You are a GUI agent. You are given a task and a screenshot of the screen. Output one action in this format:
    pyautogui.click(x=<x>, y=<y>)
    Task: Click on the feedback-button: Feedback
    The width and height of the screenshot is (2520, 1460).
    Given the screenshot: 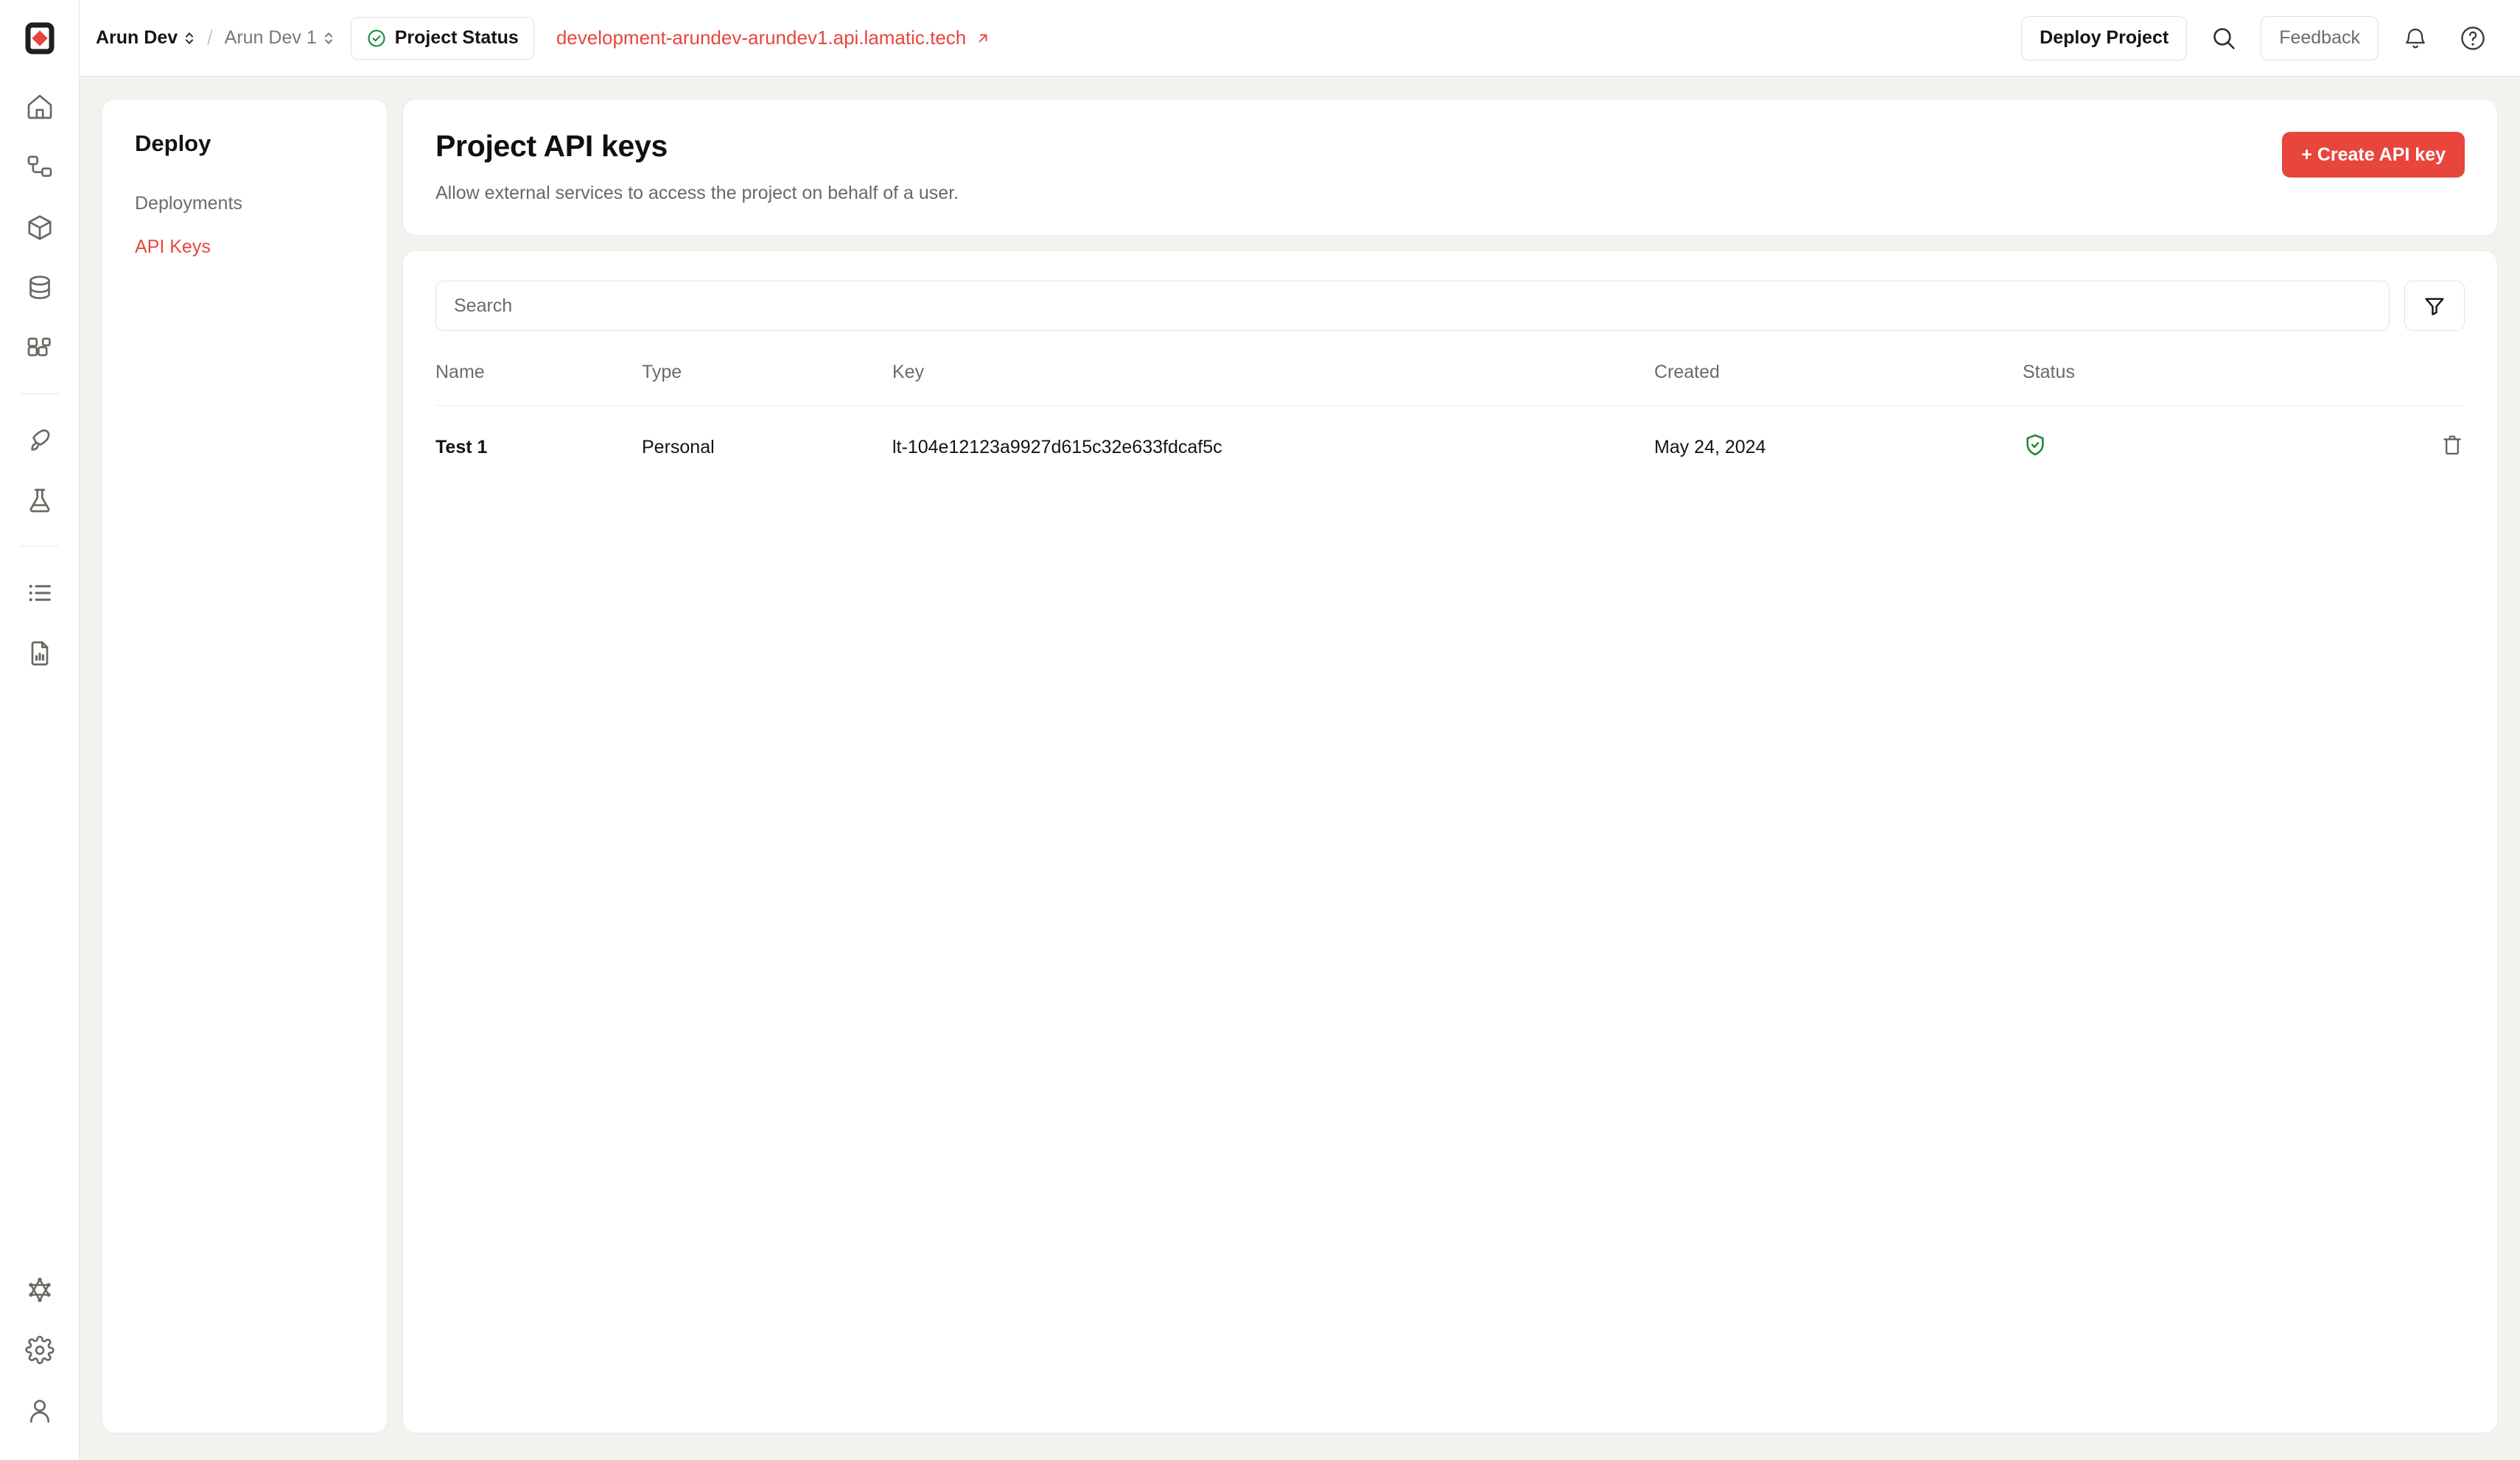 What is the action you would take?
    pyautogui.click(x=2320, y=37)
    